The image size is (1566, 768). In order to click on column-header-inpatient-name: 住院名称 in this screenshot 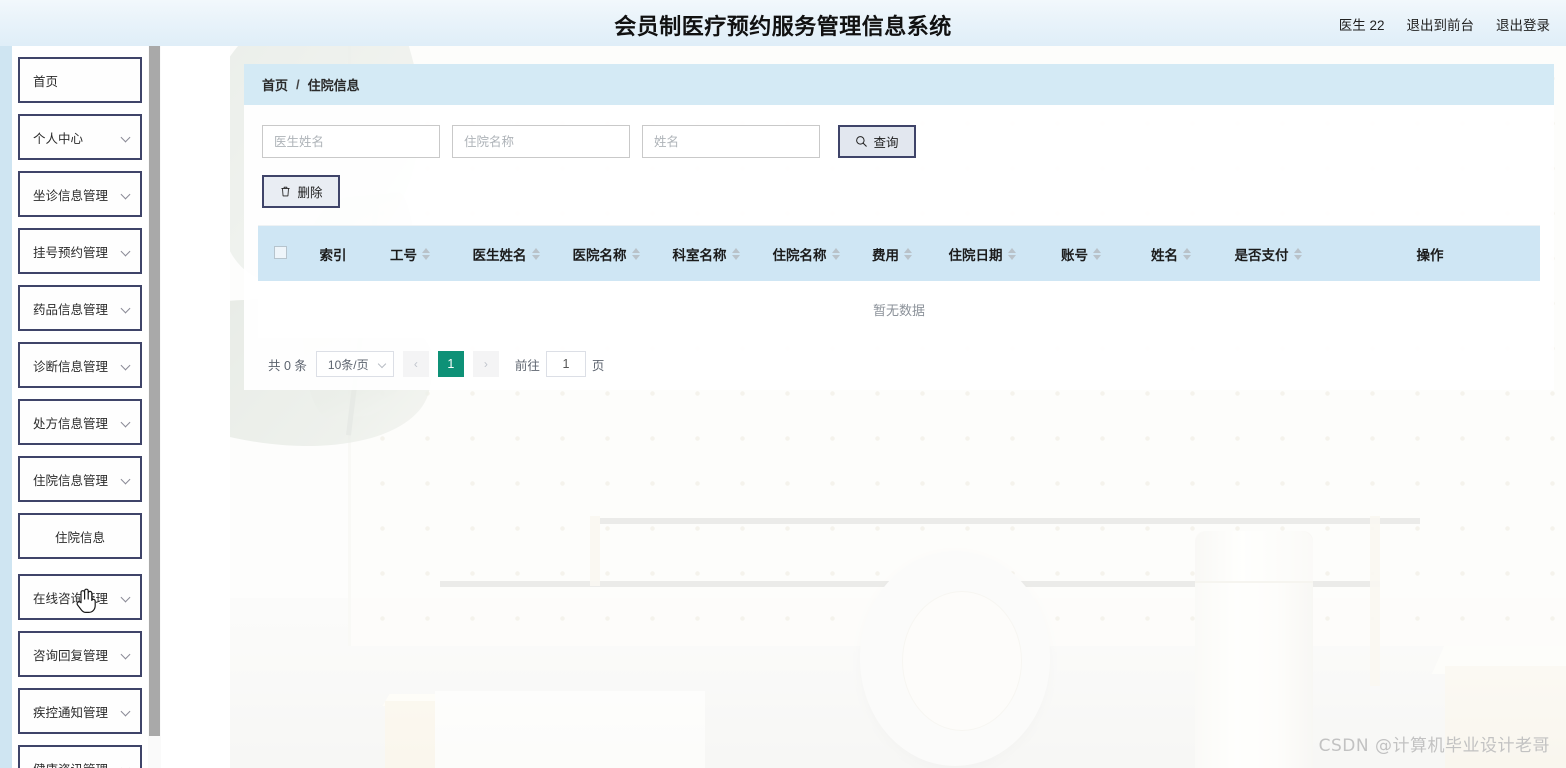, I will do `click(806, 253)`.